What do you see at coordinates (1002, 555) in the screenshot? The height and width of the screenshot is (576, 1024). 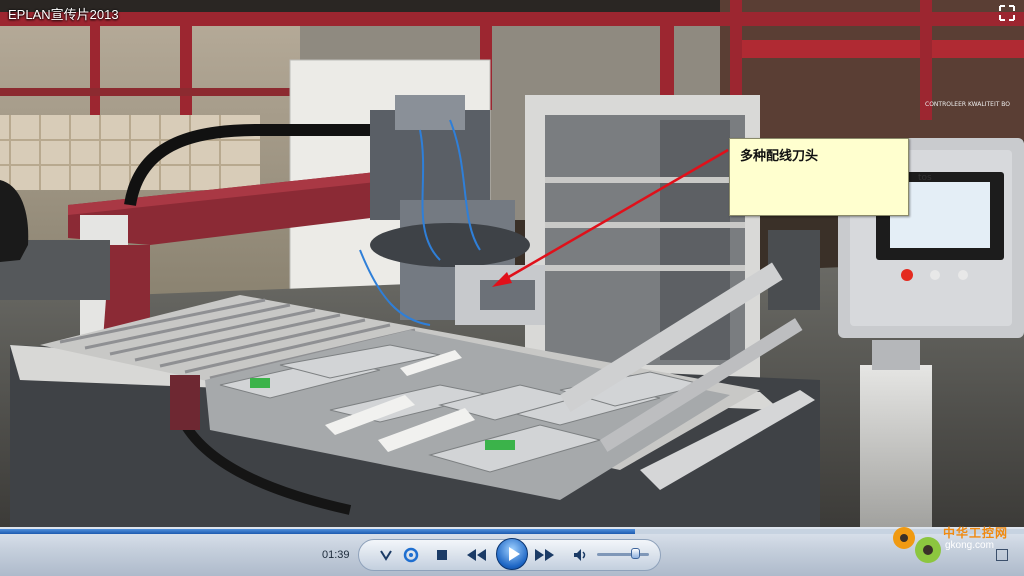 I see `minimize-player-icon` at bounding box center [1002, 555].